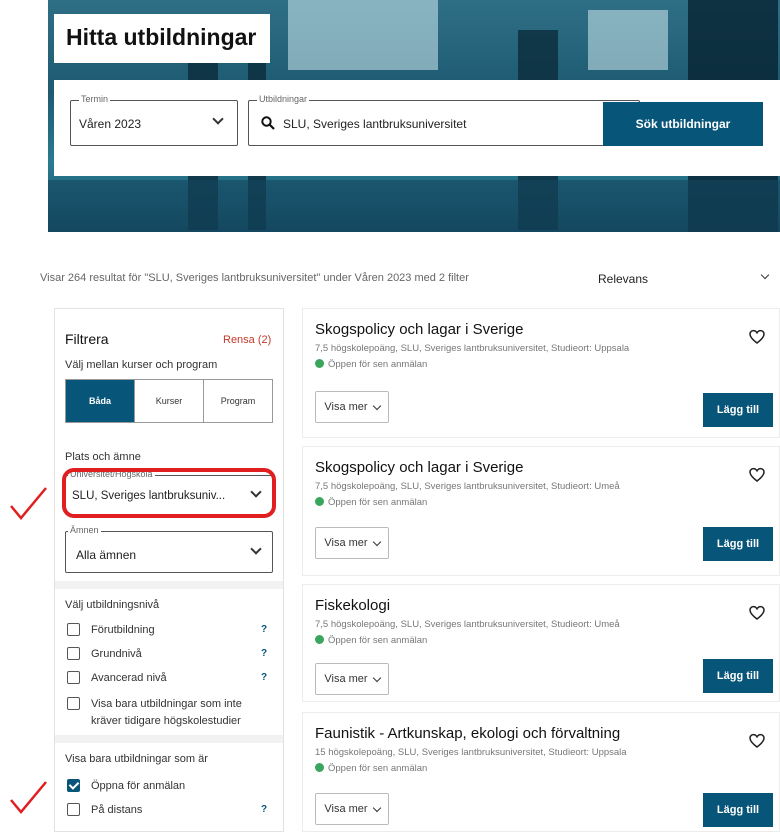  What do you see at coordinates (73, 653) in the screenshot?
I see `level-checkbox-basic` at bounding box center [73, 653].